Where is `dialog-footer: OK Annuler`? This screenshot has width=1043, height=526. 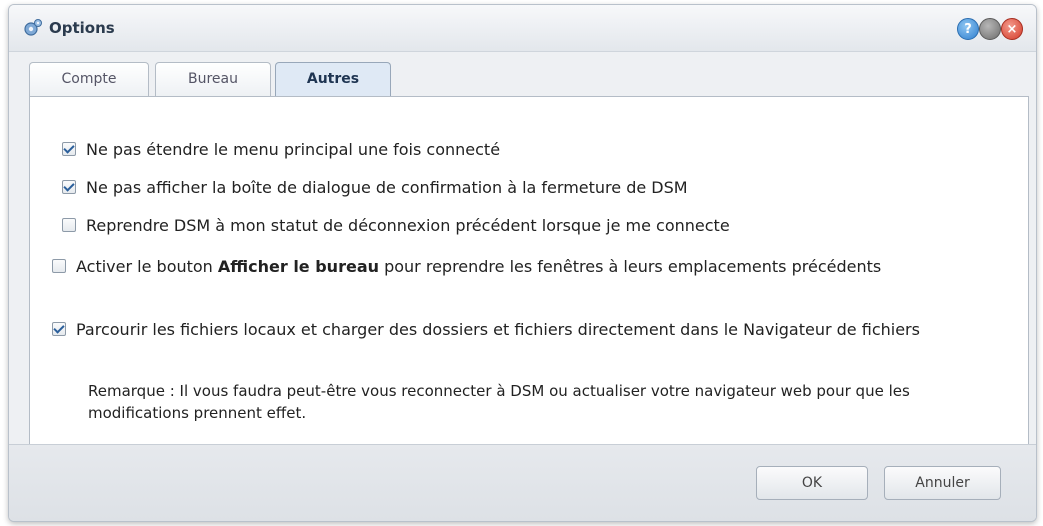 dialog-footer: OK Annuler is located at coordinates (522, 482).